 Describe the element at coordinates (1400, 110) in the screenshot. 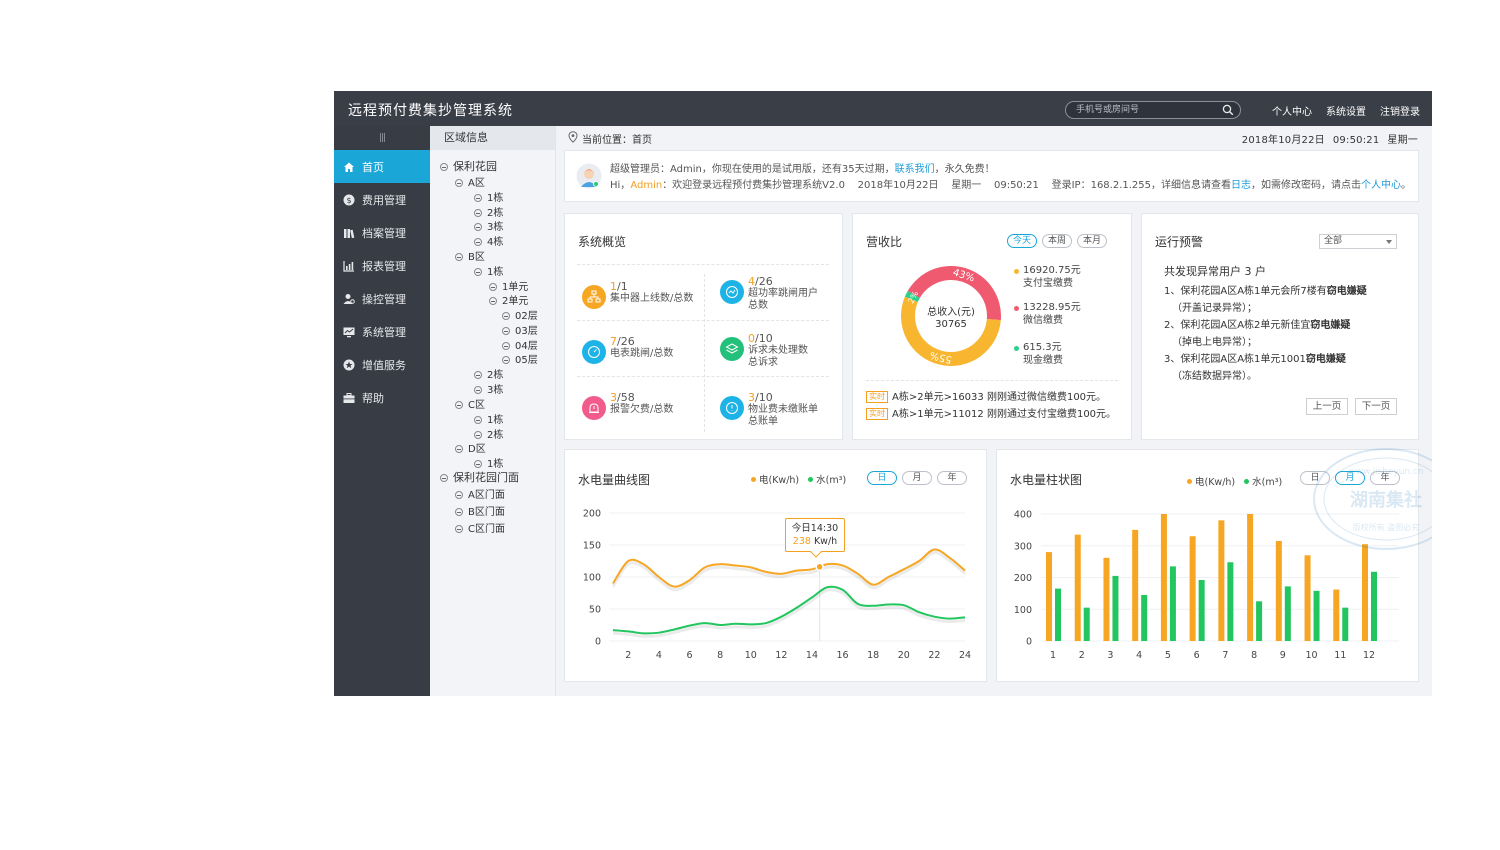

I see `logout-link: 注销登录` at that location.